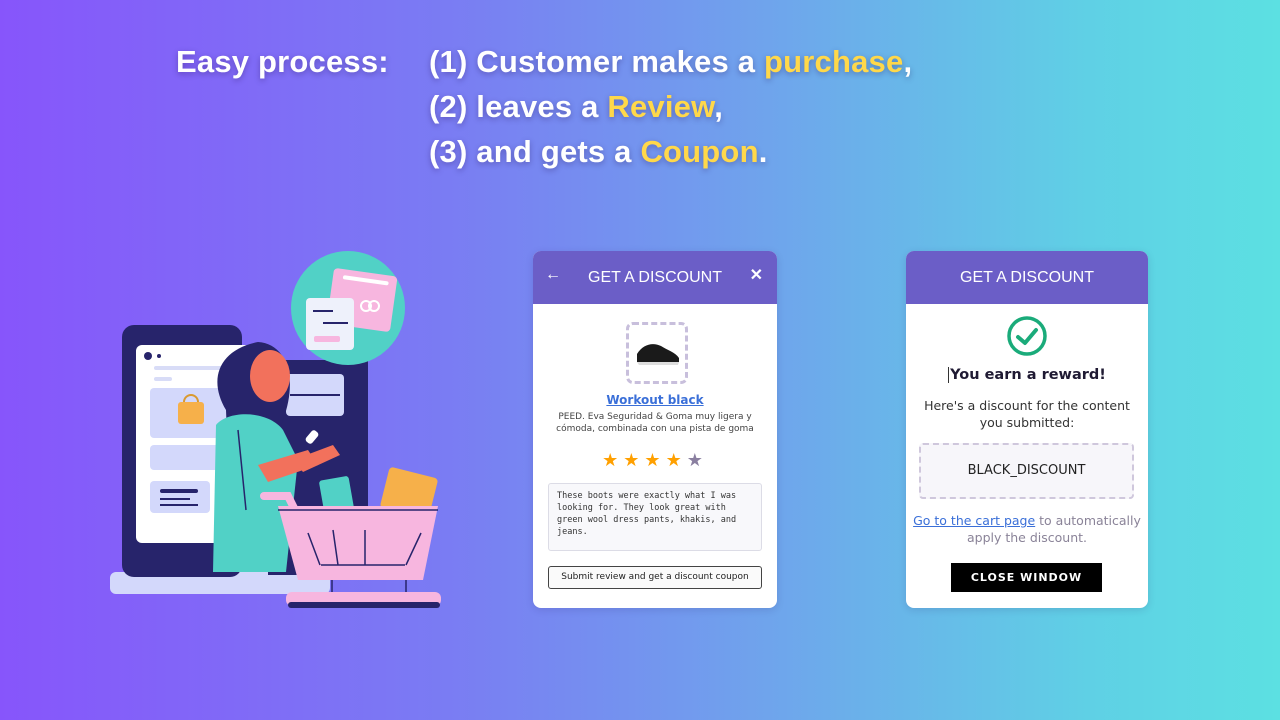 This screenshot has width=1280, height=720. Describe the element at coordinates (763, 151) in the screenshot. I see `step-suffix: .` at that location.